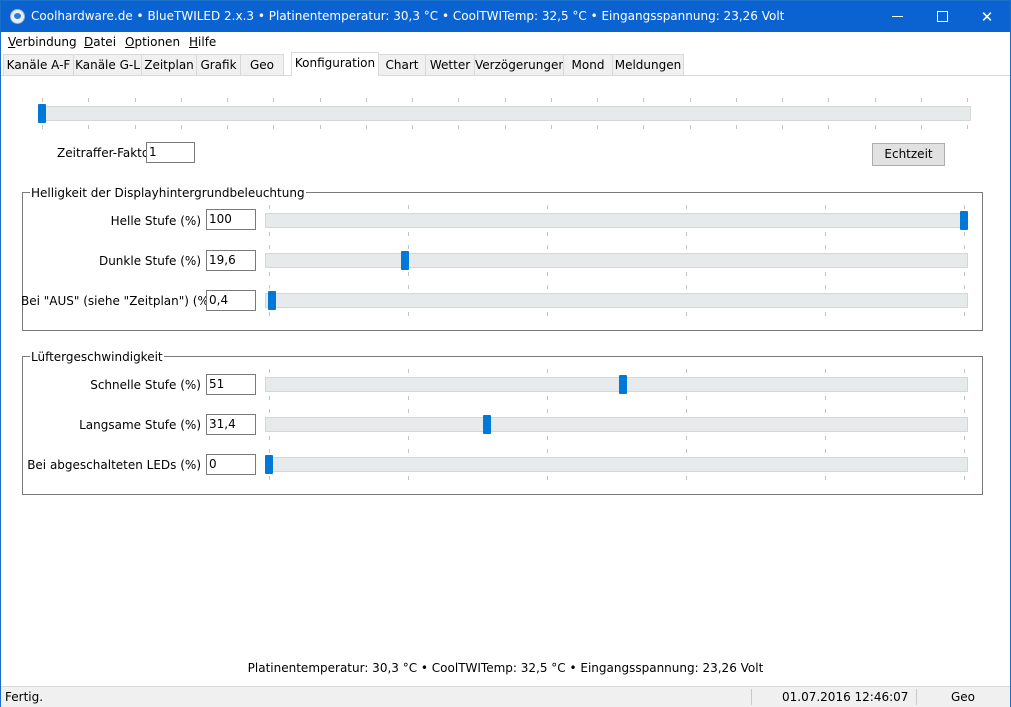  I want to click on bright-level-field: 100, so click(231, 219).